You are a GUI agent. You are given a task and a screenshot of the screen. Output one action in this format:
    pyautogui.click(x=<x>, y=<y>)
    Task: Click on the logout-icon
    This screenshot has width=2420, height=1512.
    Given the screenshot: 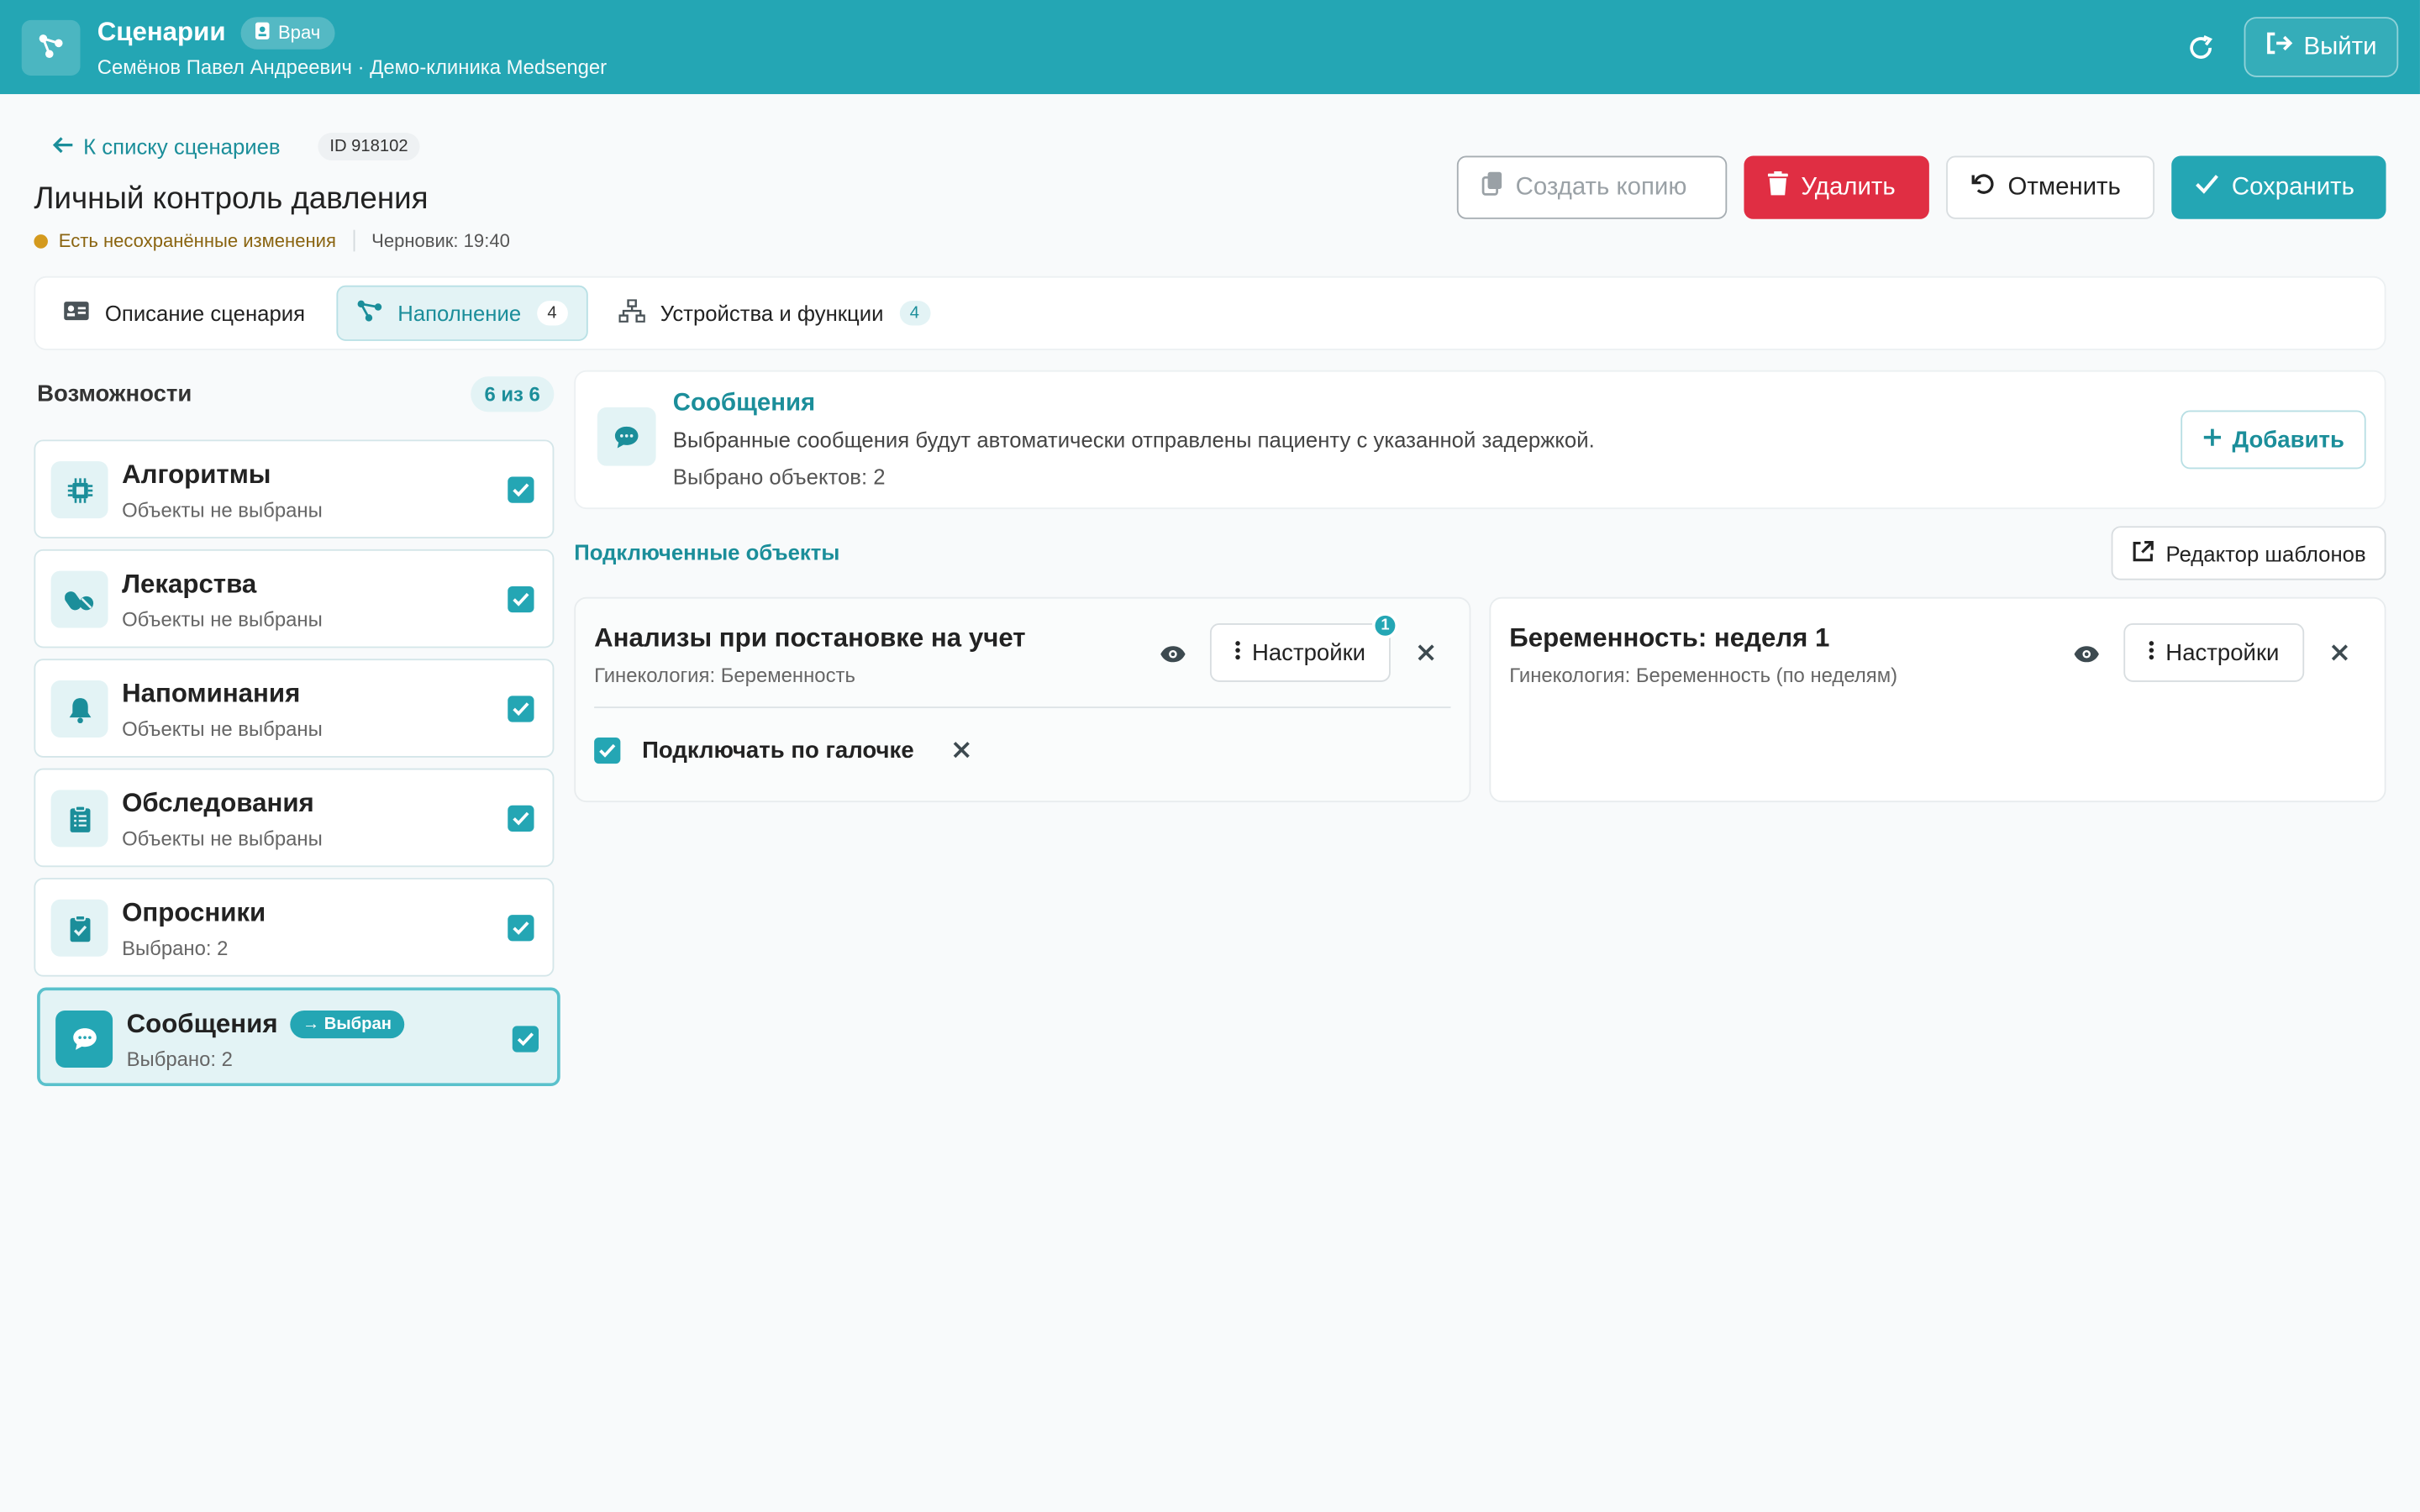 What is the action you would take?
    pyautogui.click(x=2279, y=47)
    